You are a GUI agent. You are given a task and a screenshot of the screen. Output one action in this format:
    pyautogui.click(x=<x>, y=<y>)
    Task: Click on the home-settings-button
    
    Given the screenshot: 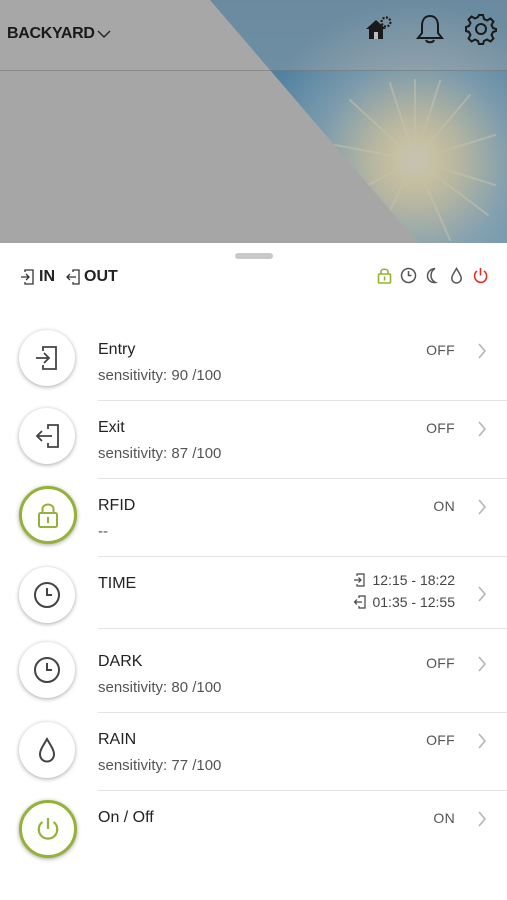 What is the action you would take?
    pyautogui.click(x=378, y=29)
    